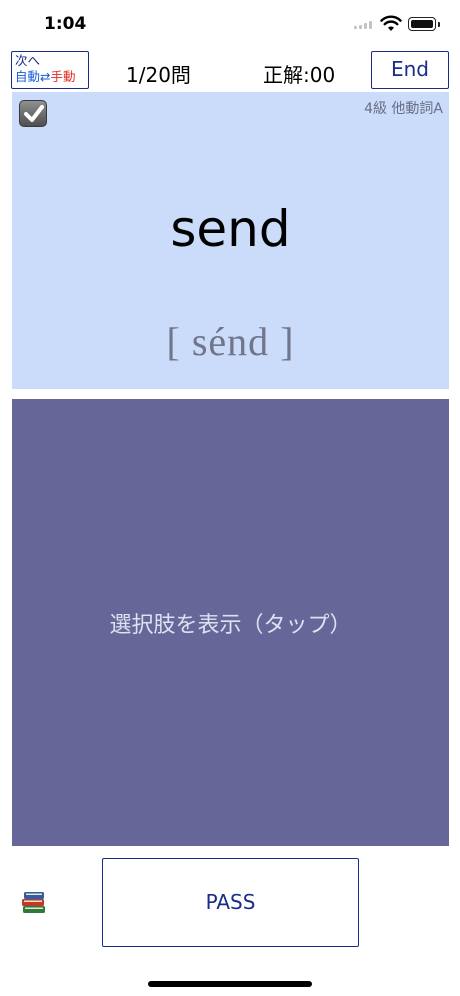 The height and width of the screenshot is (996, 460). Describe the element at coordinates (230, 341) in the screenshot. I see `pronunciation: [ sénd ]` at that location.